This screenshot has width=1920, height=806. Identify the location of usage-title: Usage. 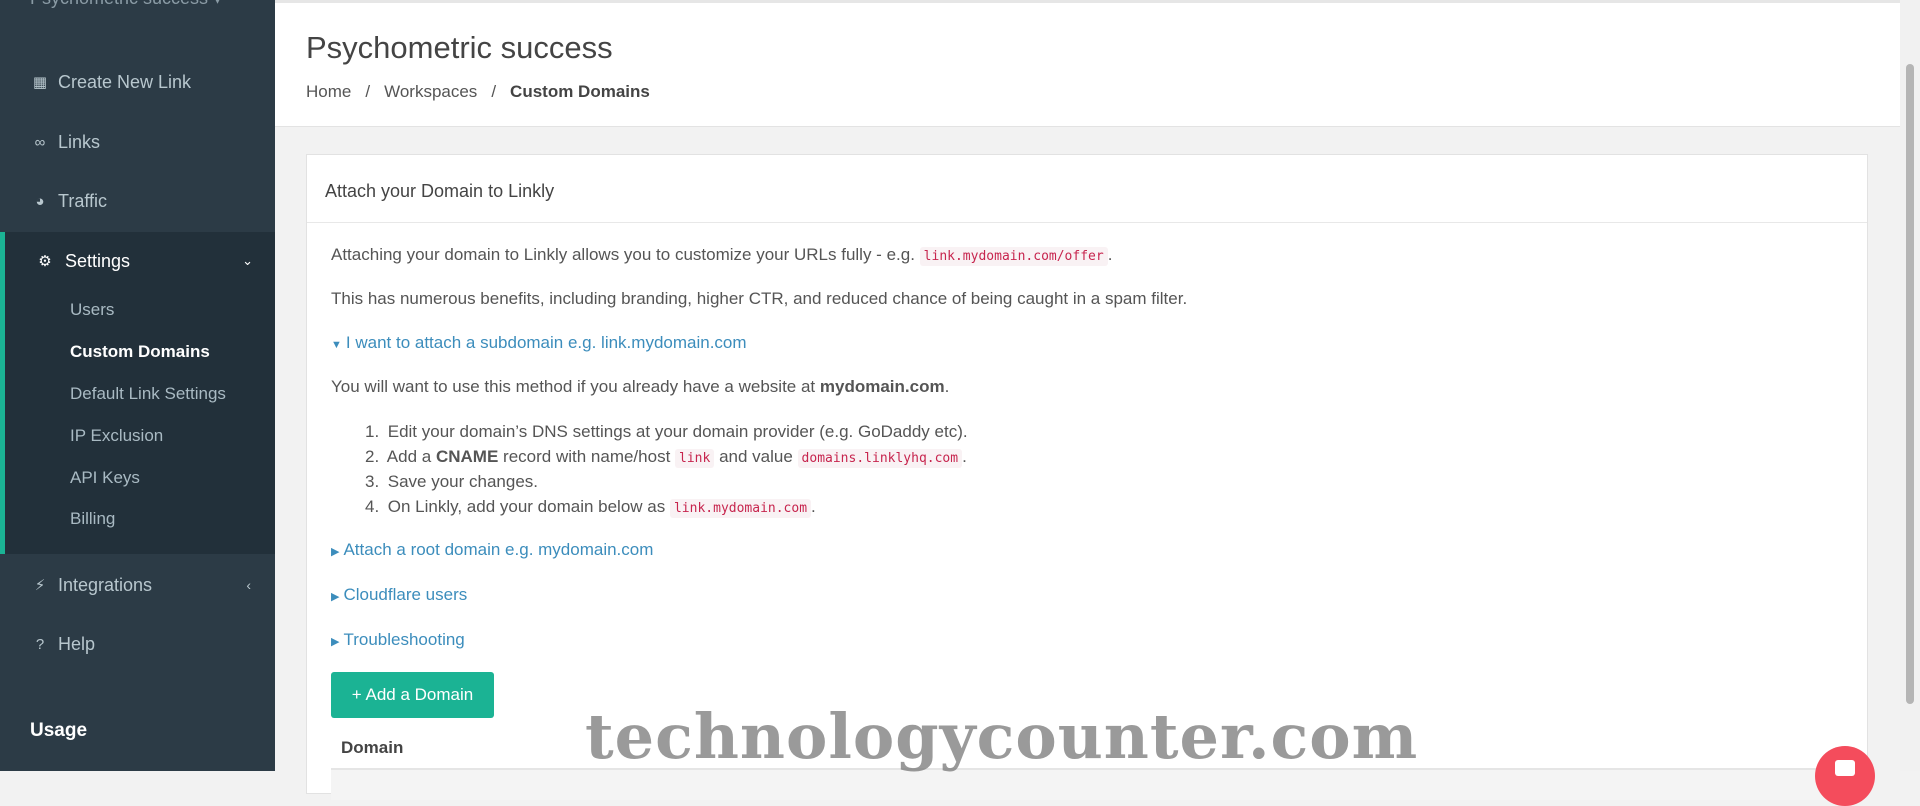
(59, 730).